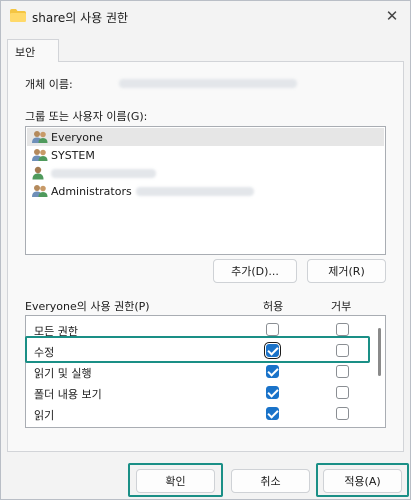 The width and height of the screenshot is (411, 500). What do you see at coordinates (199, 393) in the screenshot?
I see `perm-row-list-folder: 폴더 내용 보기` at bounding box center [199, 393].